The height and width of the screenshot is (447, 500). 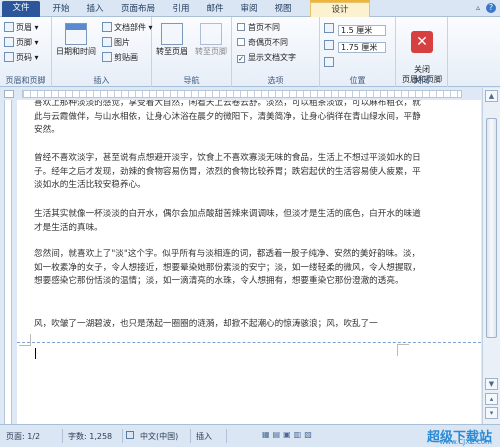 I want to click on header-position-field: 1.5 厘米, so click(x=355, y=29).